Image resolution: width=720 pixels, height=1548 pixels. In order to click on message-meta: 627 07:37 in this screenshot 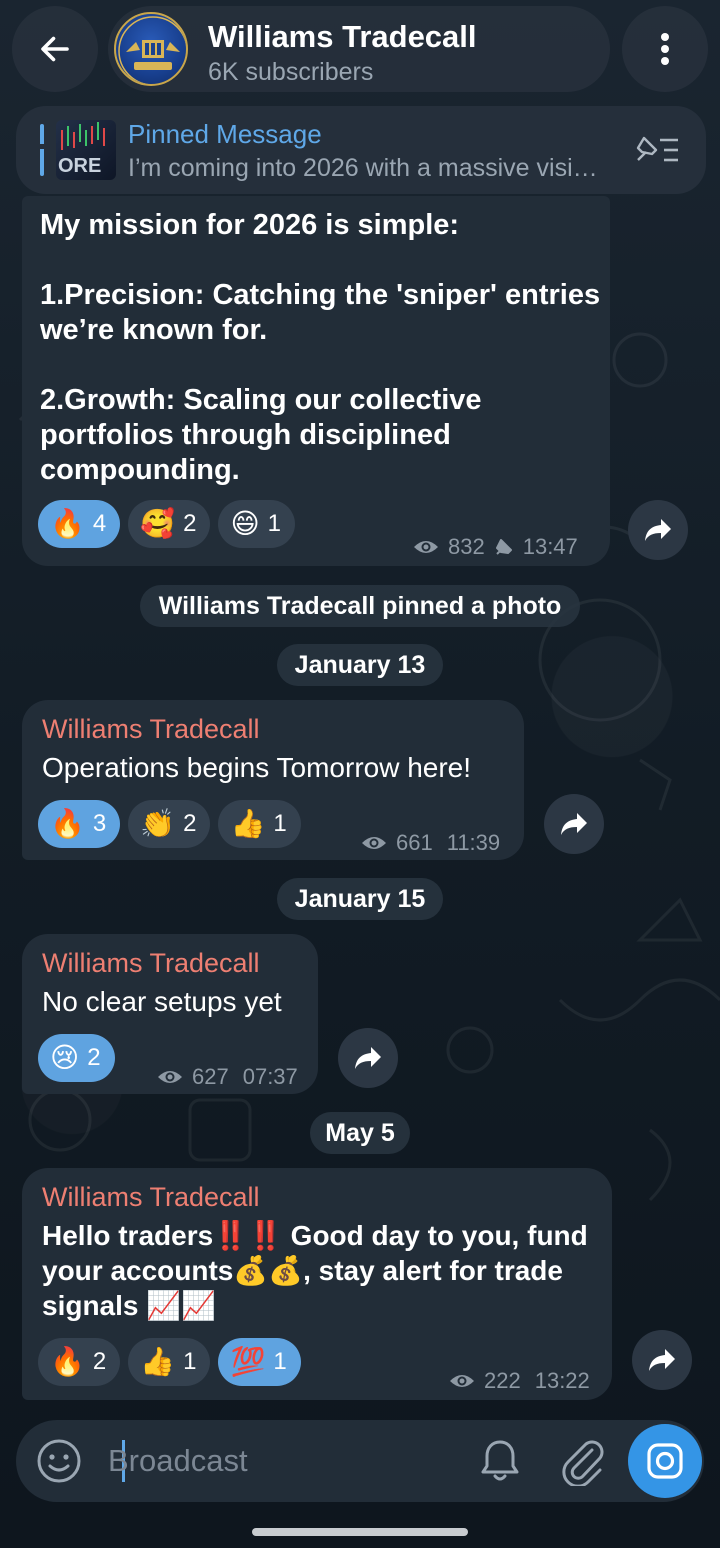, I will do `click(227, 1077)`.